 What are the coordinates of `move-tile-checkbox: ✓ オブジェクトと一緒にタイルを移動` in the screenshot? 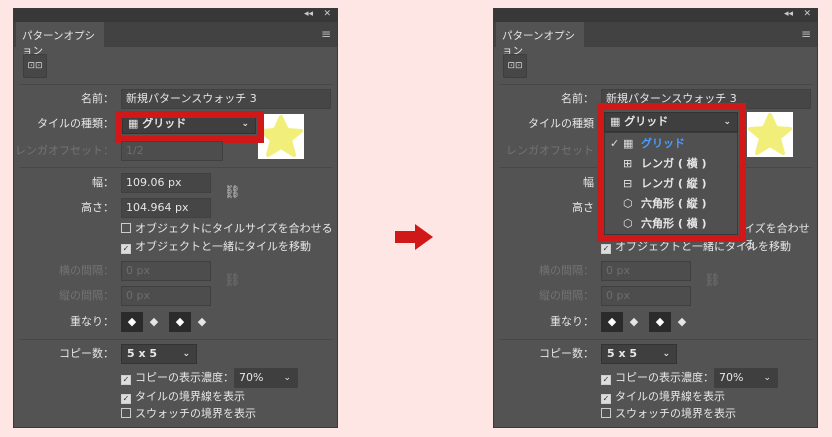 It's located at (216, 247).